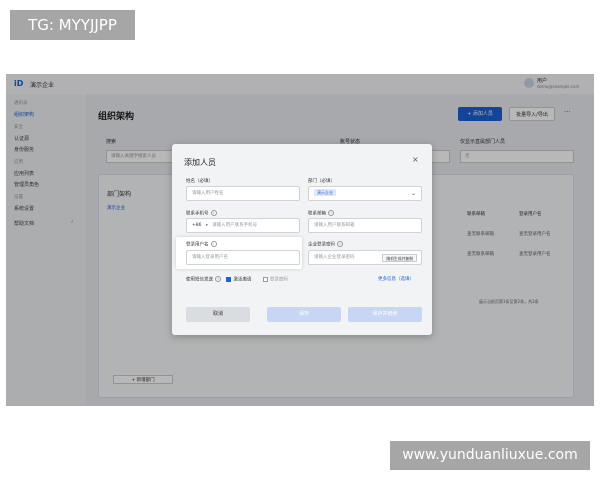 Image resolution: width=600 pixels, height=480 pixels. What do you see at coordinates (365, 193) in the screenshot?
I see `dept-select: 演示企业 ⌄` at bounding box center [365, 193].